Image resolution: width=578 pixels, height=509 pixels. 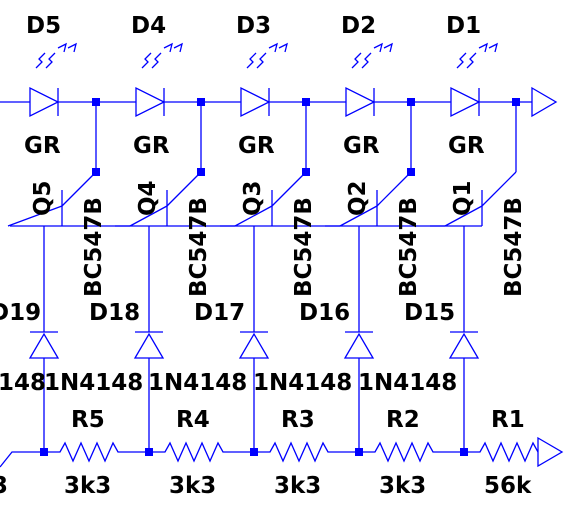 I want to click on diode-name: D15, so click(x=429, y=313).